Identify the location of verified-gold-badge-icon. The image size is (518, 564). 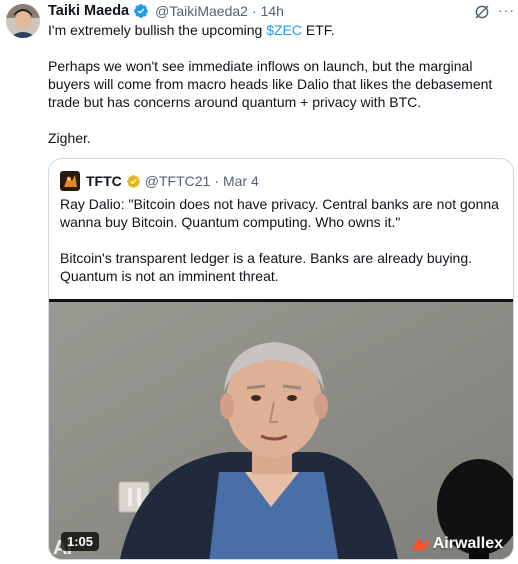
(133, 181).